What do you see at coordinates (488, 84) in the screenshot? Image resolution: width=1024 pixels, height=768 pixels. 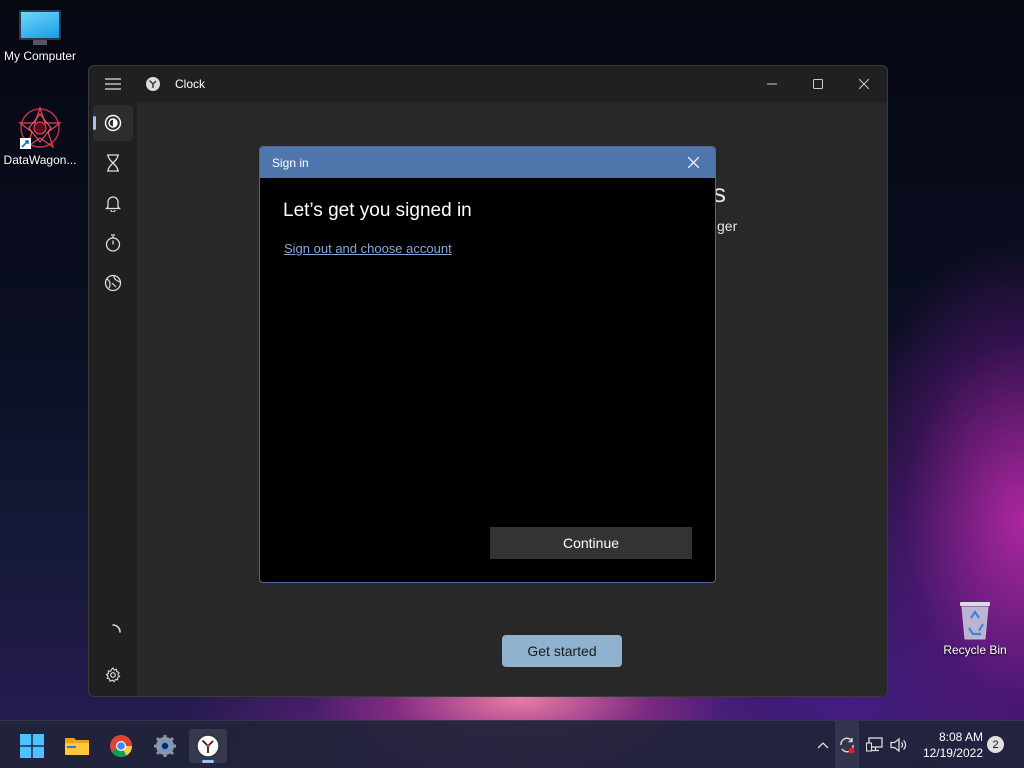 I see `title-bar: Clock` at bounding box center [488, 84].